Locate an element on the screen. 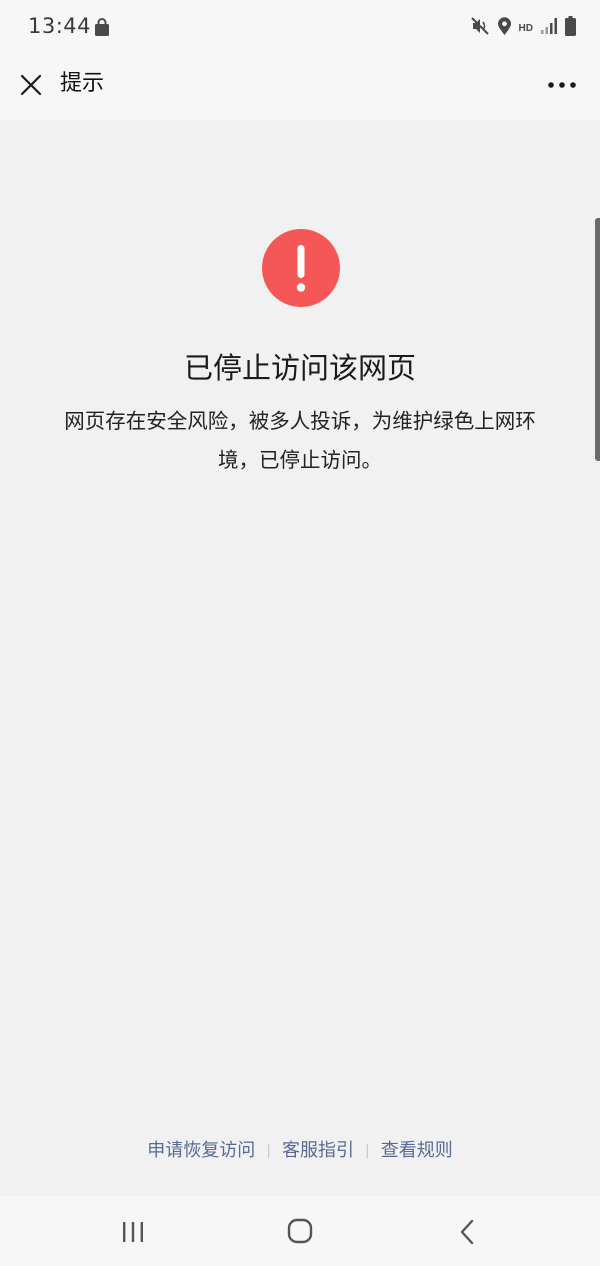 This screenshot has width=600, height=1266. footer-links: 申请恢复访问 | 客服指引 | 查看规则 is located at coordinates (300, 1151).